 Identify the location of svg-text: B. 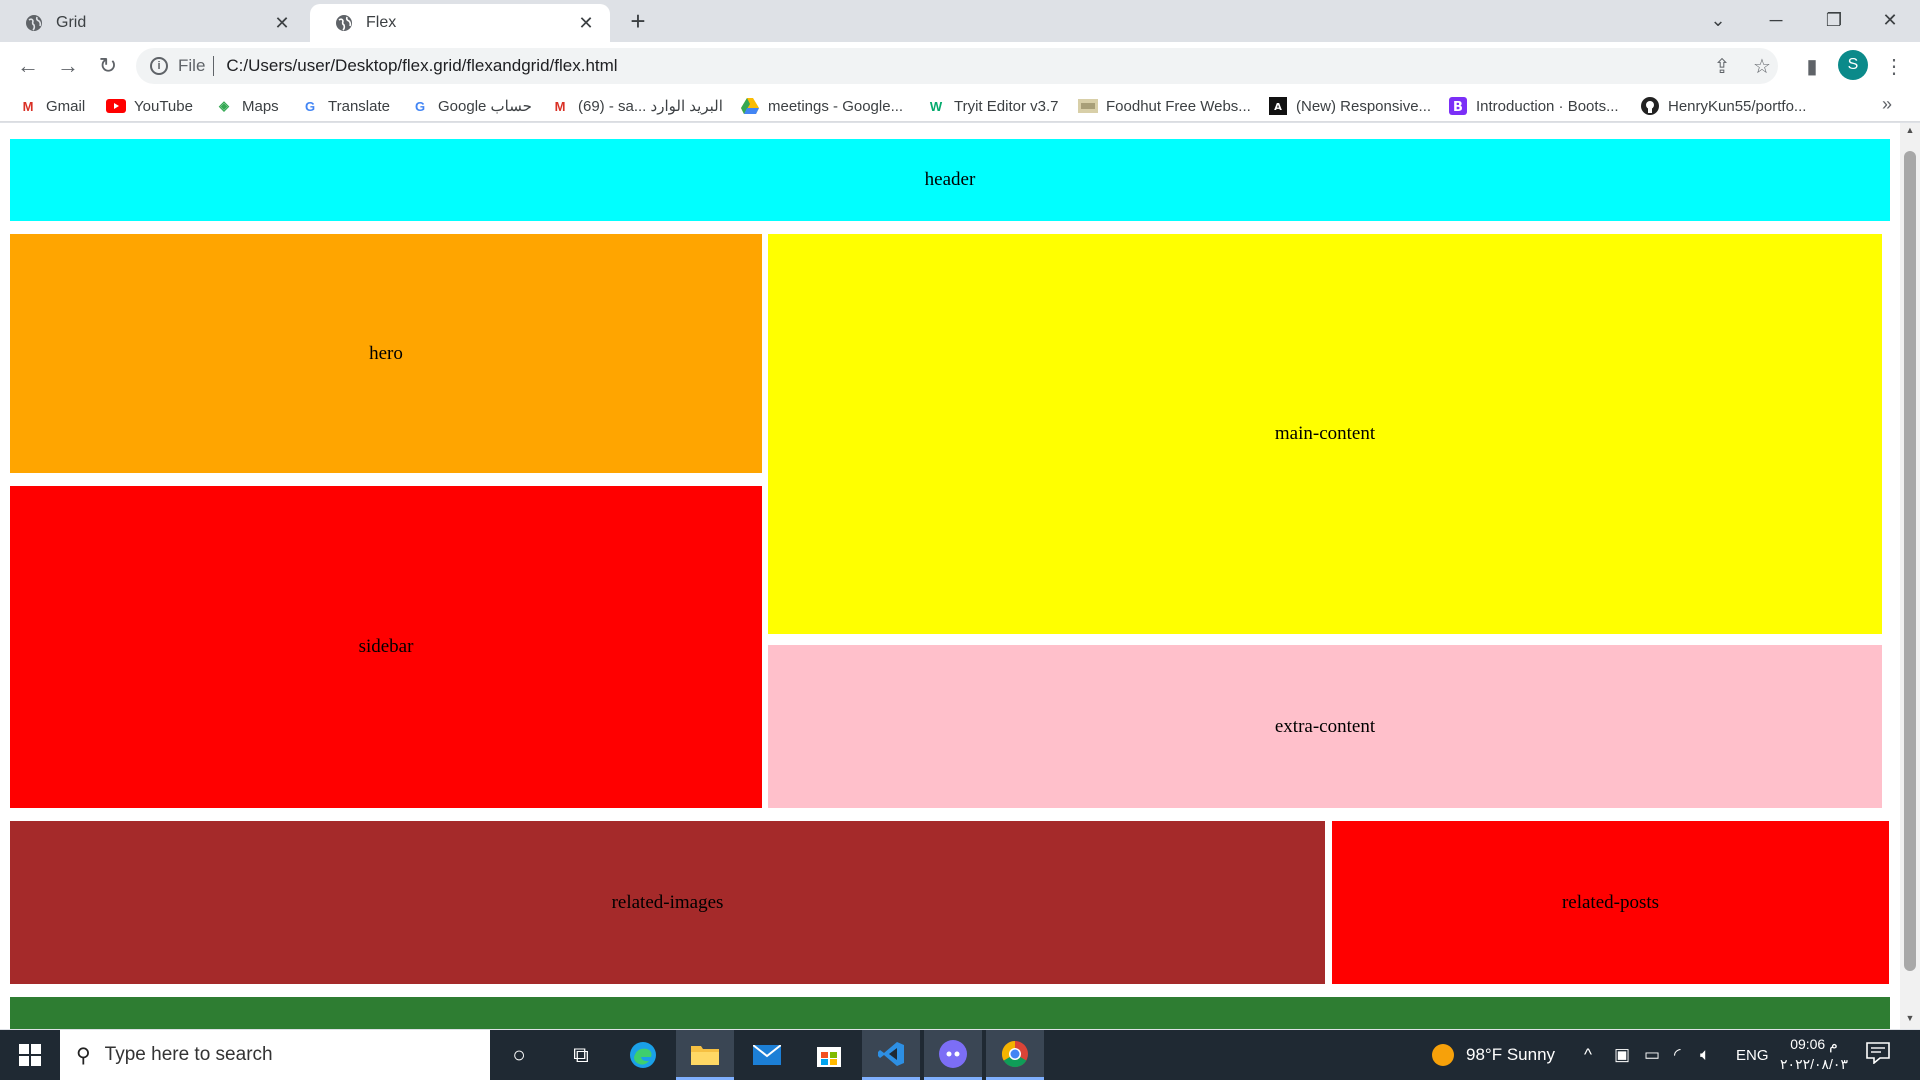
(1458, 107).